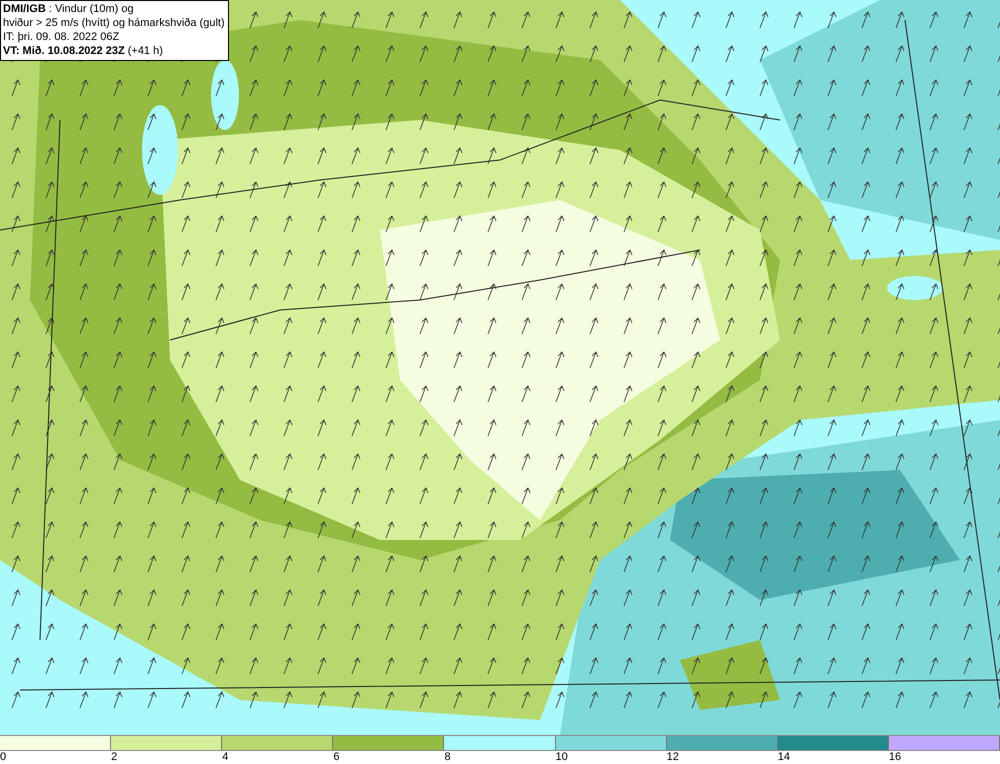 This screenshot has width=1000, height=764. I want to click on info-text: DMI/IGB : Vindur (10m) og, so click(69, 9).